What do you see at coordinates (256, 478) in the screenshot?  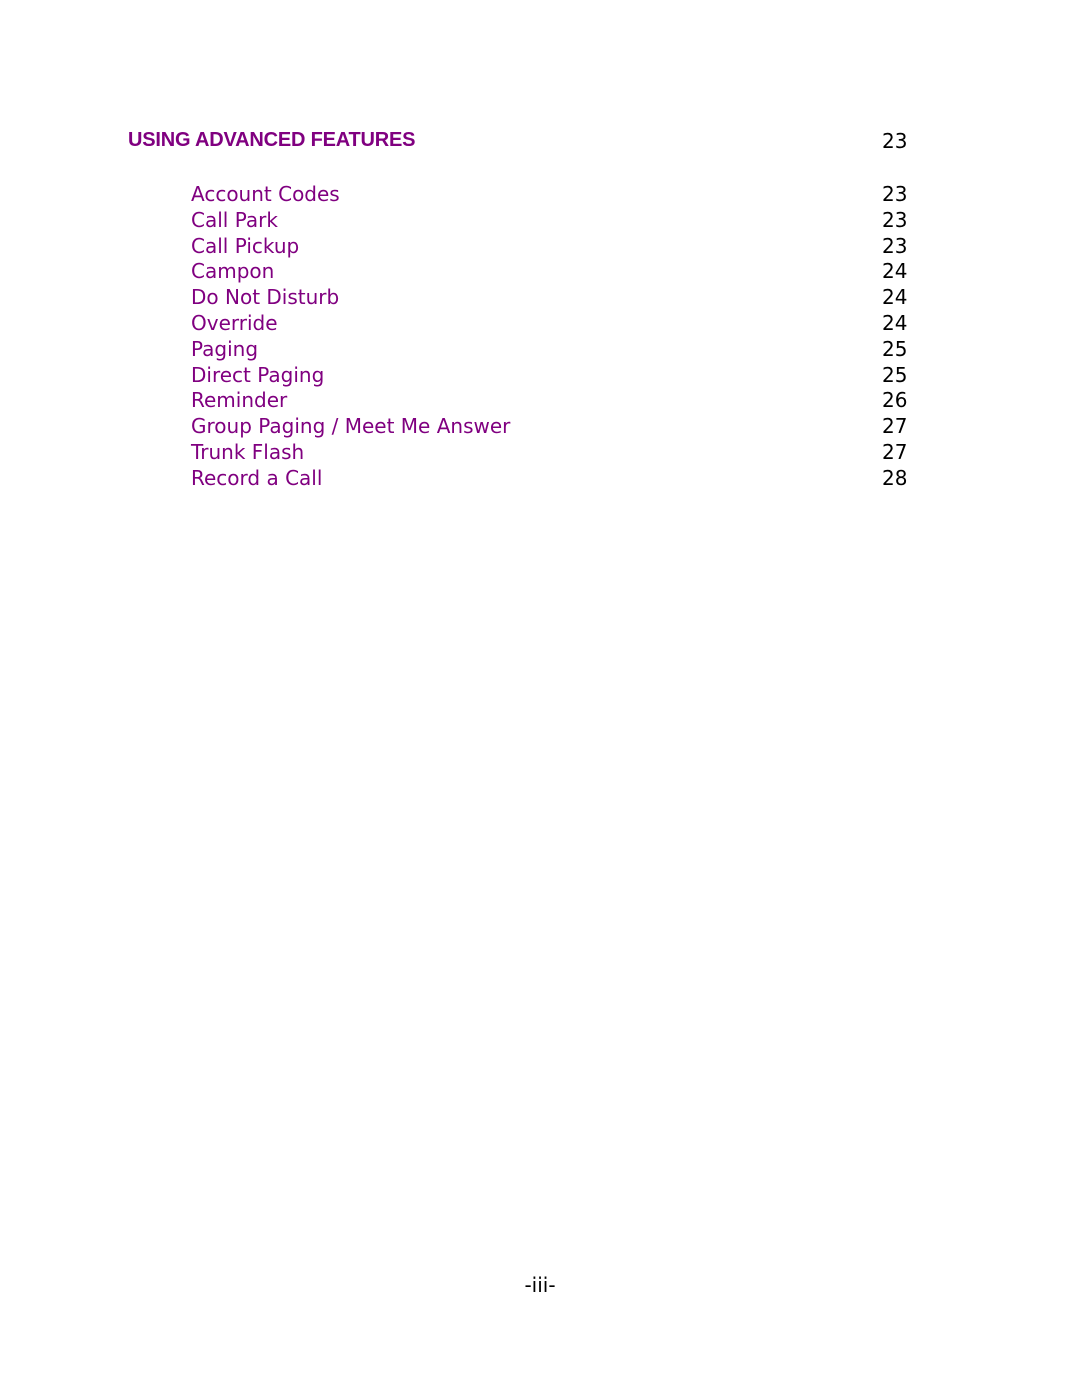 I see `toc-entry-link: Record a Call` at bounding box center [256, 478].